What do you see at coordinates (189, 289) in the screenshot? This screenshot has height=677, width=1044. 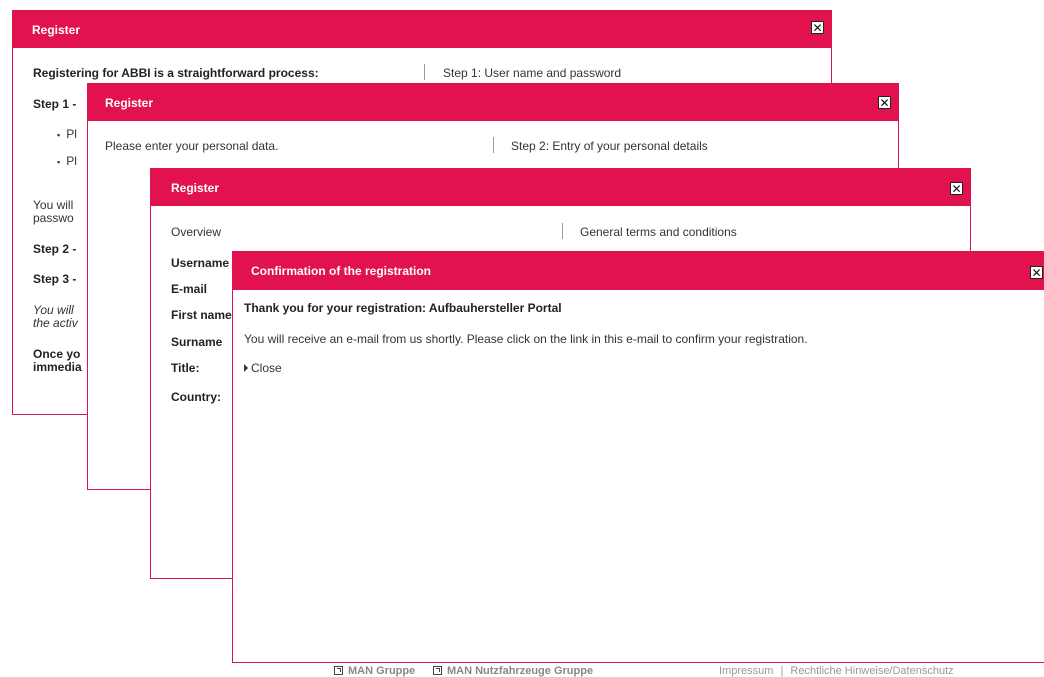 I see `field-label-email: E-mail` at bounding box center [189, 289].